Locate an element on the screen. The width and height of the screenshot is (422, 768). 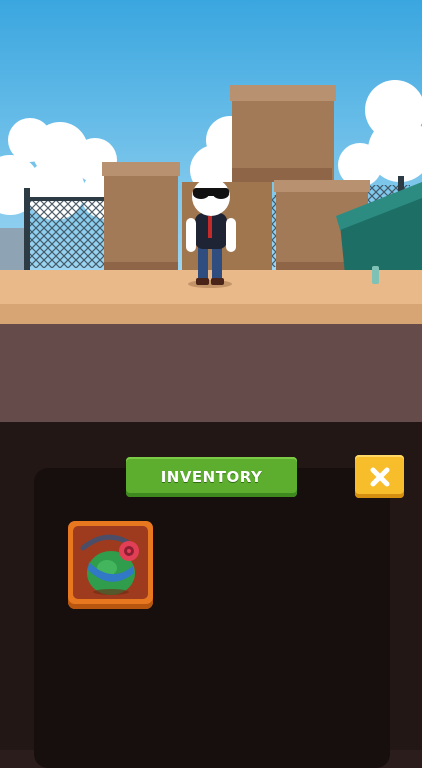
green-grenade-icon is located at coordinates (109, 564).